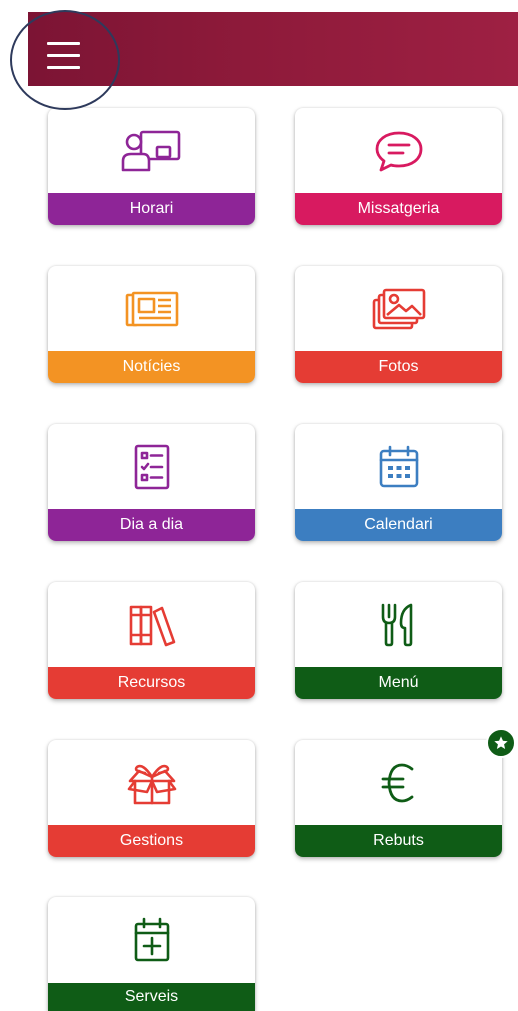  I want to click on tile-missatgeria: Missatgeria, so click(398, 166).